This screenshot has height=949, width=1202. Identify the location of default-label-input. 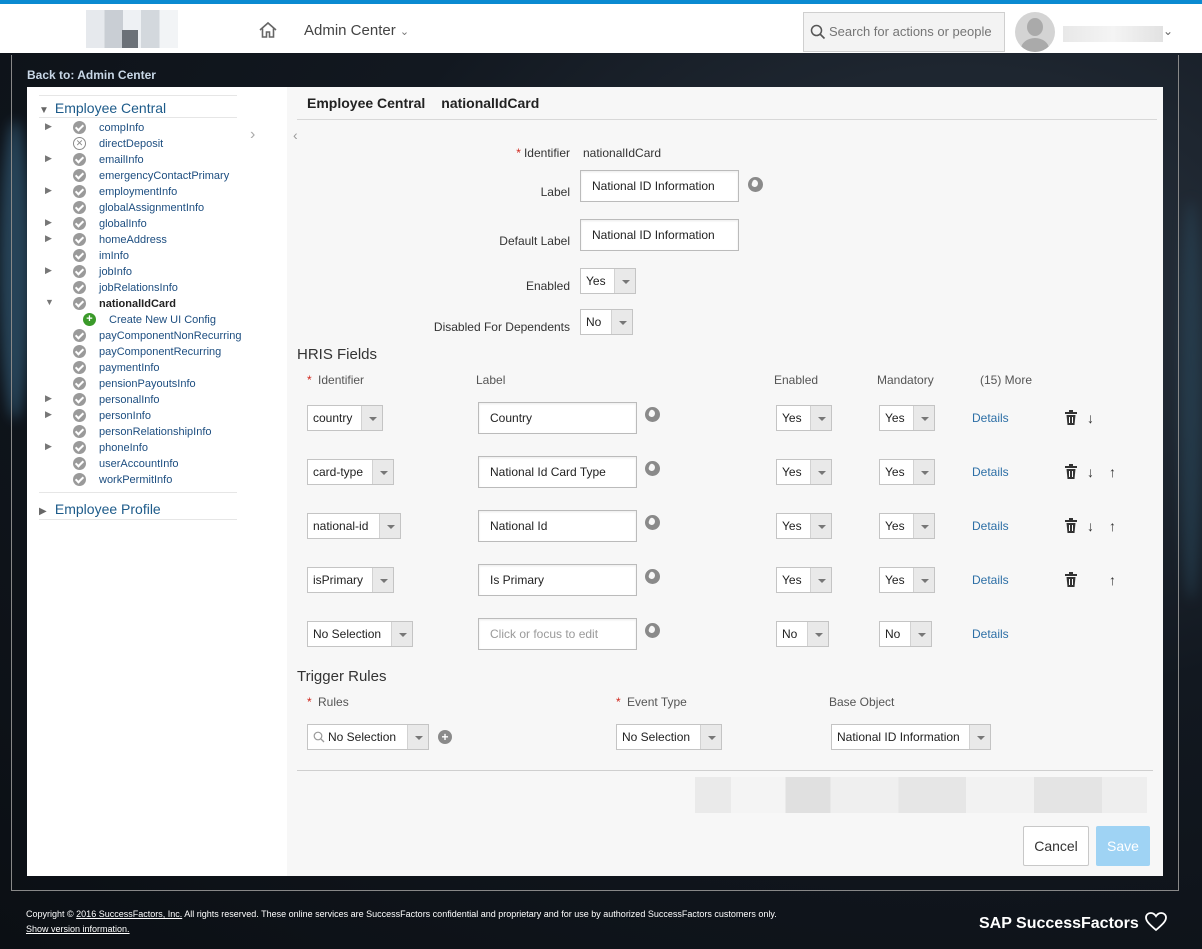
(659, 235).